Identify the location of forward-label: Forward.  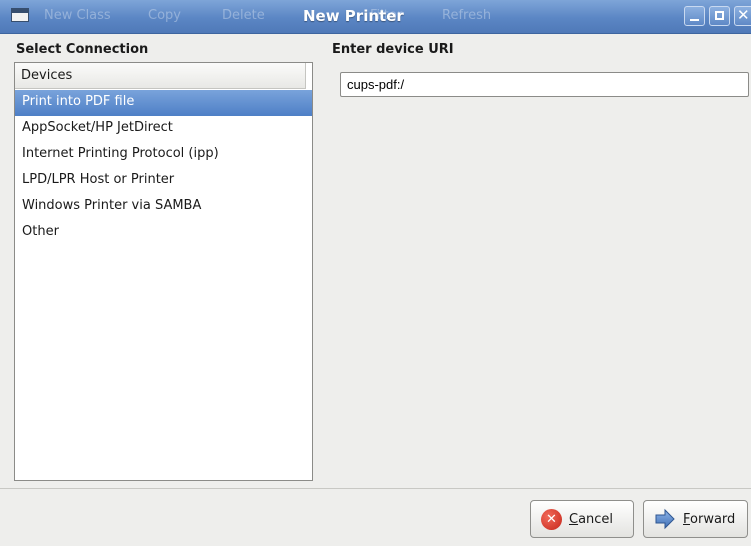
(709, 519).